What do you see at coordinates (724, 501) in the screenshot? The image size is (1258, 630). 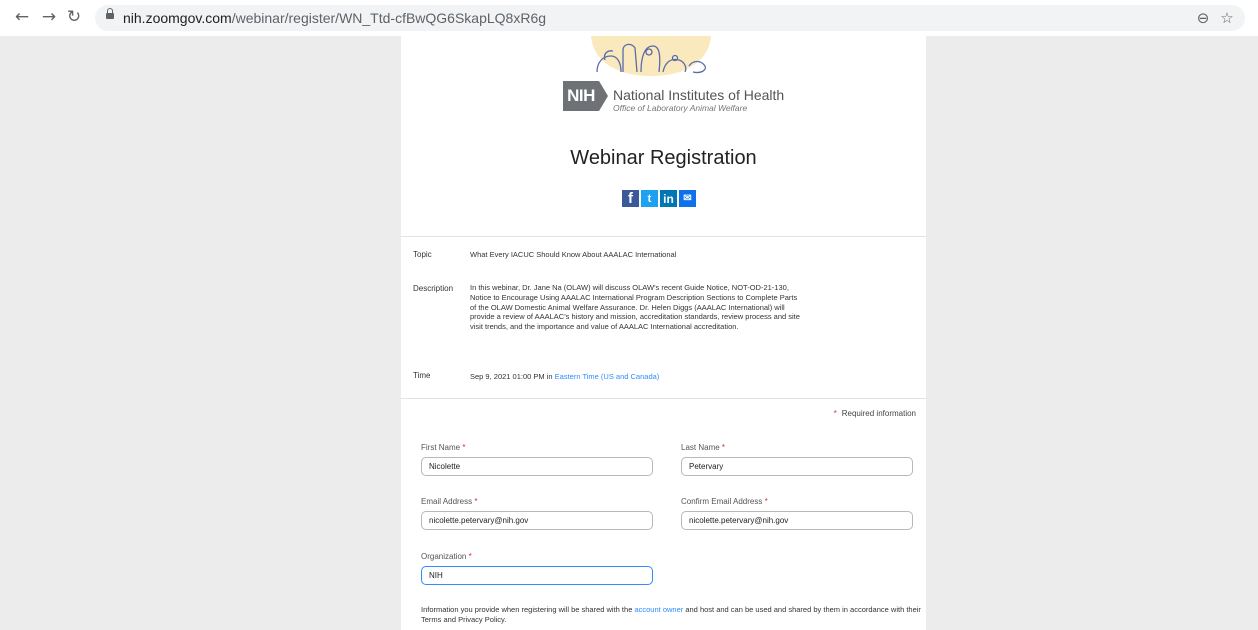 I see `confirm-email-label: Confirm Email Address *` at bounding box center [724, 501].